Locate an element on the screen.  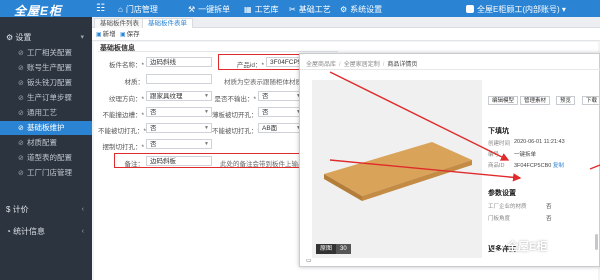
thin-part-label: 薄板被切开孔：* is located at coordinates (236, 115).